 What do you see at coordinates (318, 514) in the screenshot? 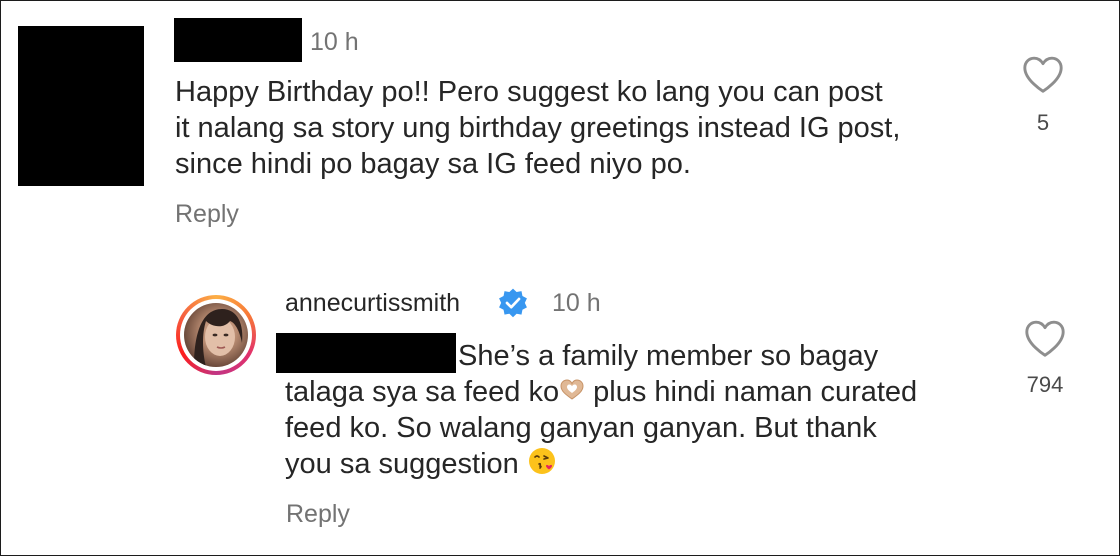
I see `reply-reply-button: Reply` at bounding box center [318, 514].